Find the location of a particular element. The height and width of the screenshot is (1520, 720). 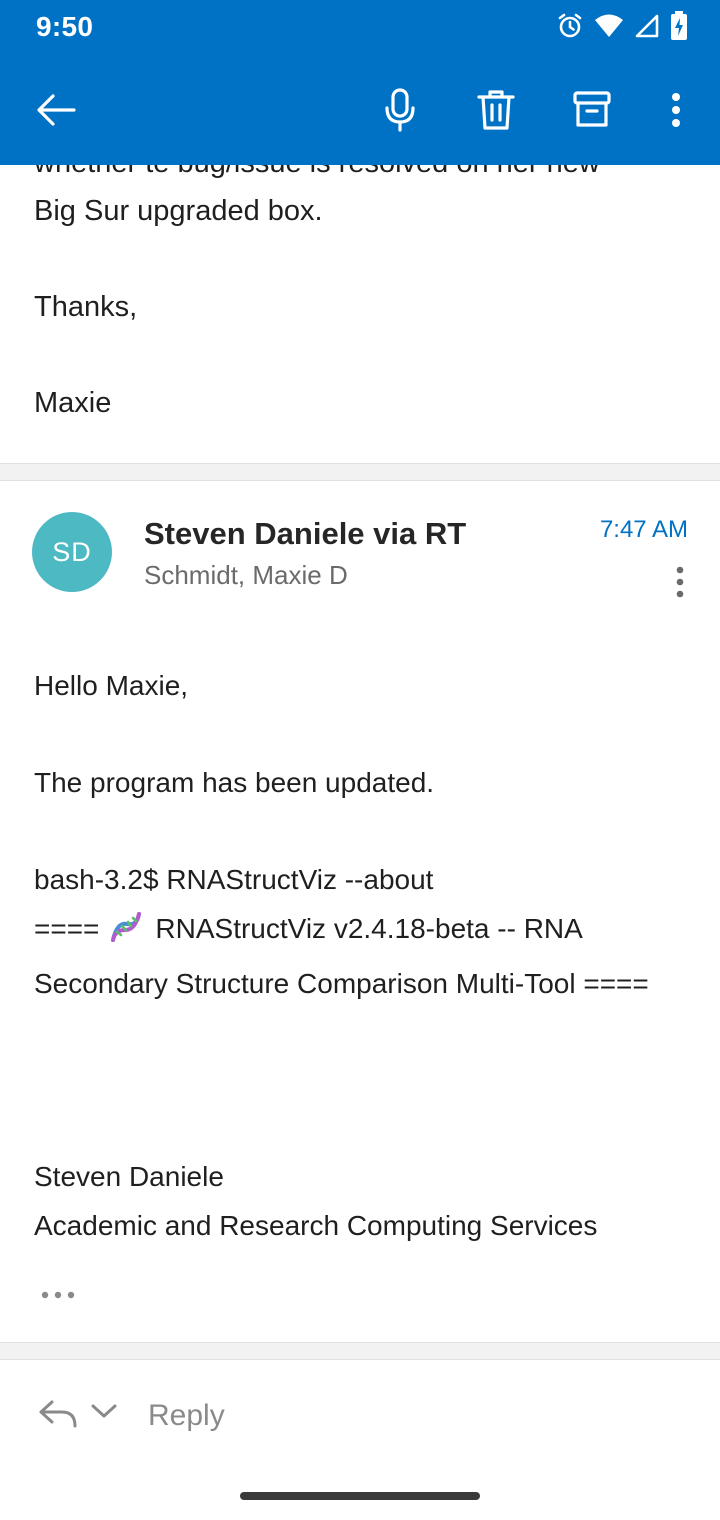

recipient-name: Schmidt, Maxie D is located at coordinates (246, 575).